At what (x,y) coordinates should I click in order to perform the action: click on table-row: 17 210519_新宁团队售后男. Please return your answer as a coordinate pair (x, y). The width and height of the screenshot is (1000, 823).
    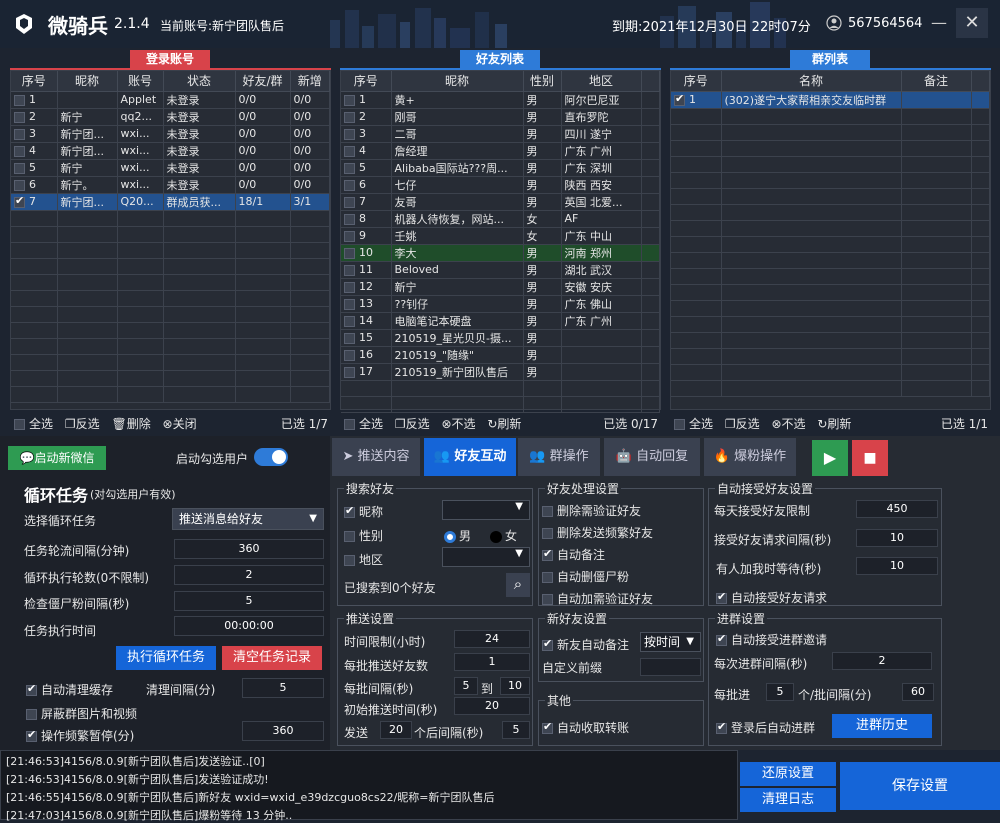
    Looking at the image, I should click on (500, 372).